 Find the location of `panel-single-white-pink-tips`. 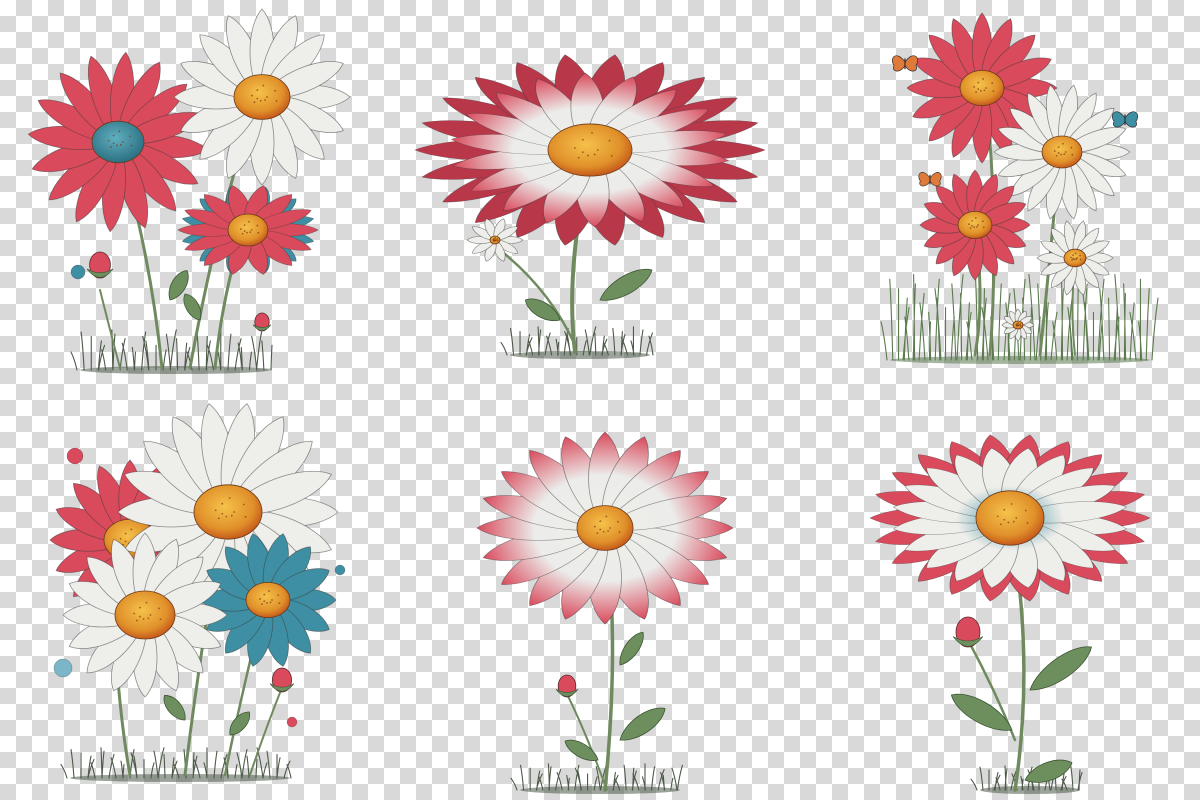

panel-single-white-pink-tips is located at coordinates (605, 612).